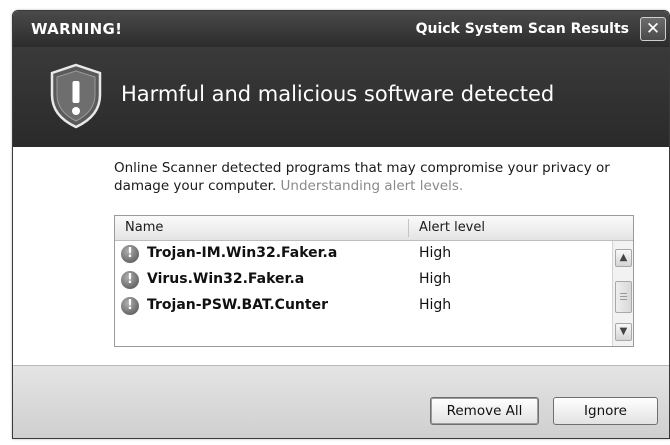  Describe the element at coordinates (237, 305) in the screenshot. I see `threat-name: Trojan-PSW.BAT.Cunter` at that location.